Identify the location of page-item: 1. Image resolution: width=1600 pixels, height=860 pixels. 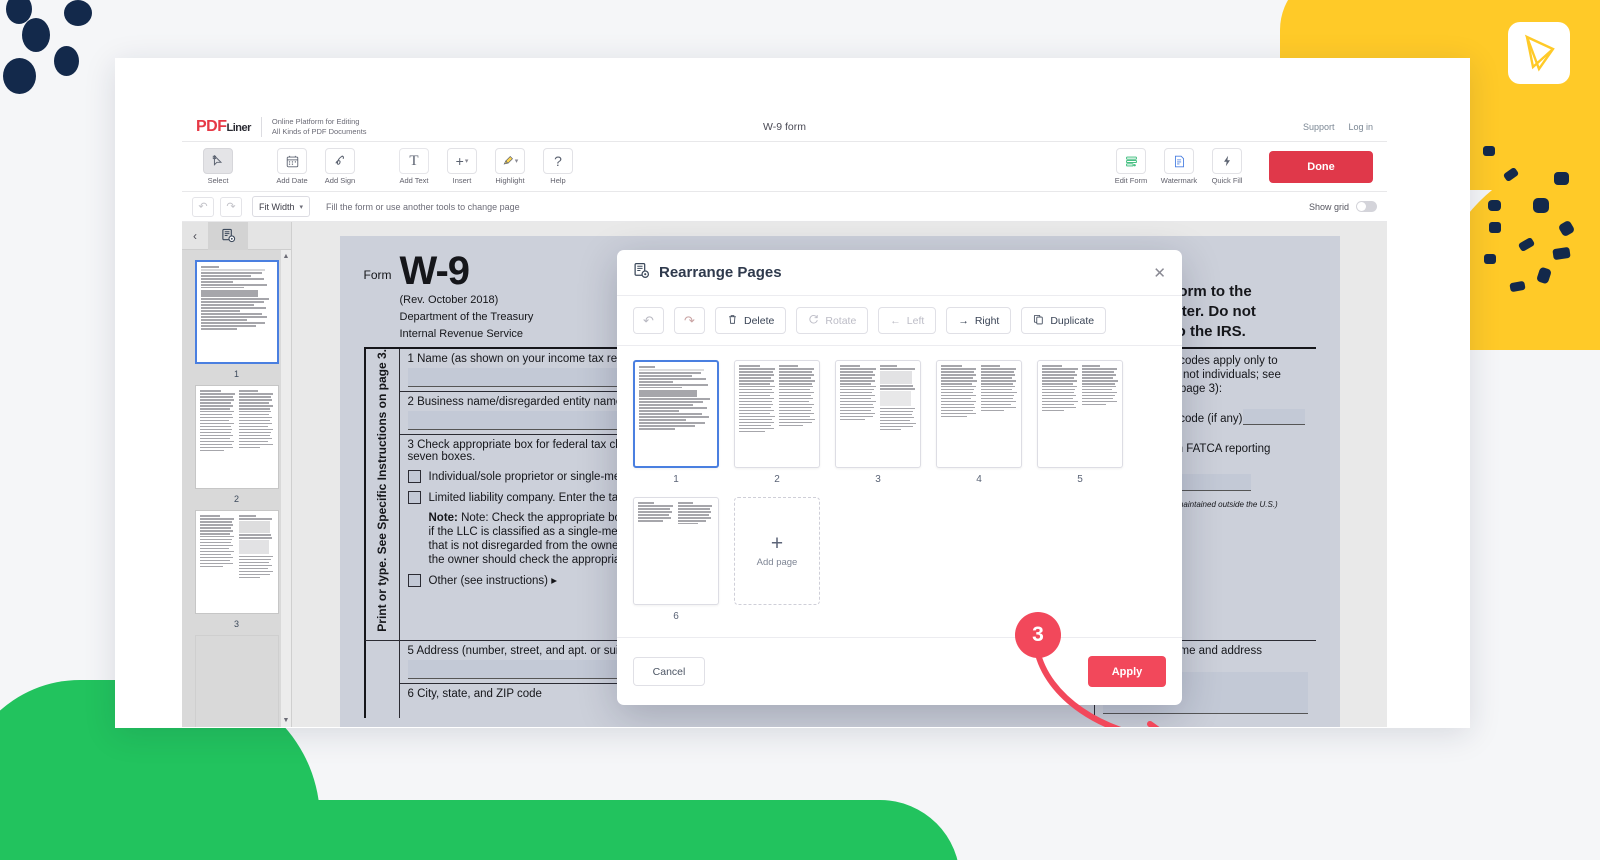
(676, 422).